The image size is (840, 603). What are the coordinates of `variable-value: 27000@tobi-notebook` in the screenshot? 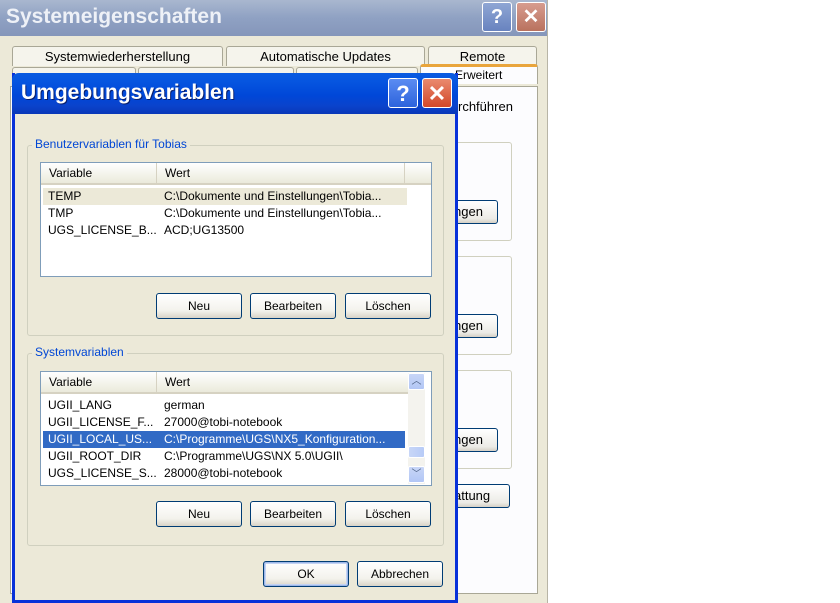 It's located at (223, 422).